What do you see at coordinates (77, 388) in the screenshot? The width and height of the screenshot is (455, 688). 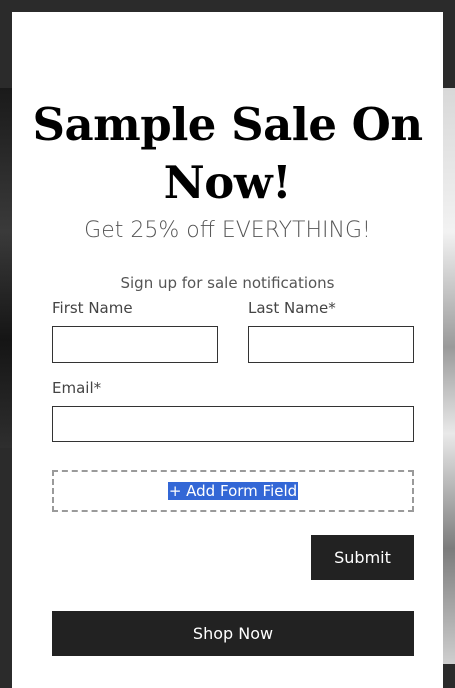 I see `email-label: Email*` at bounding box center [77, 388].